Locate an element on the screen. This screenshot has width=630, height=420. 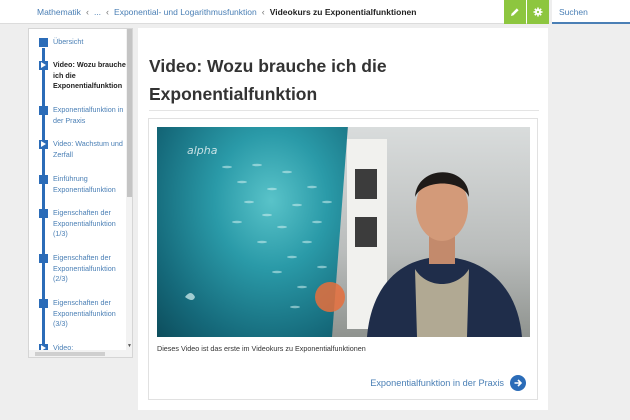
horizontal-scrollbar-thumb is located at coordinates (70, 354).